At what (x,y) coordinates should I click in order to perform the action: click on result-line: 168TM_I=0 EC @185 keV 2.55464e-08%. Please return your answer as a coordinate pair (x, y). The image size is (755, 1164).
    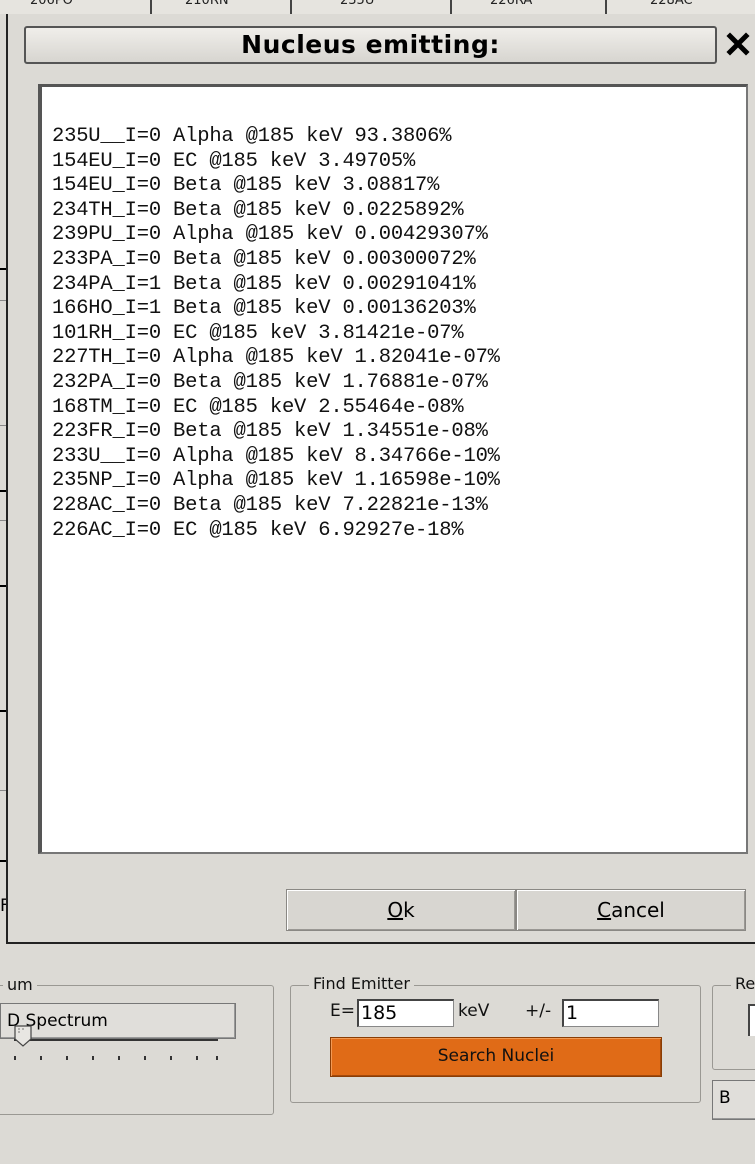
    Looking at the image, I should click on (258, 407).